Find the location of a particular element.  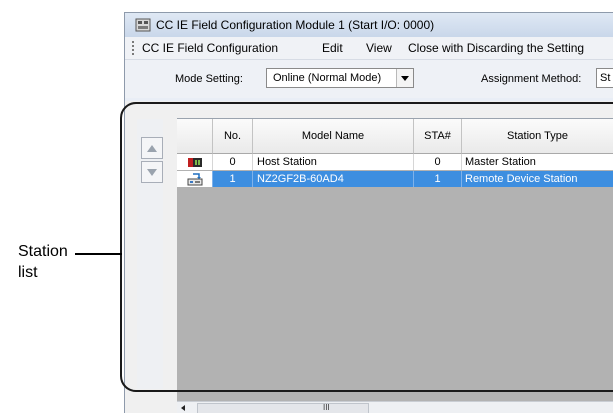

callout-label-line2: list is located at coordinates (28, 272).